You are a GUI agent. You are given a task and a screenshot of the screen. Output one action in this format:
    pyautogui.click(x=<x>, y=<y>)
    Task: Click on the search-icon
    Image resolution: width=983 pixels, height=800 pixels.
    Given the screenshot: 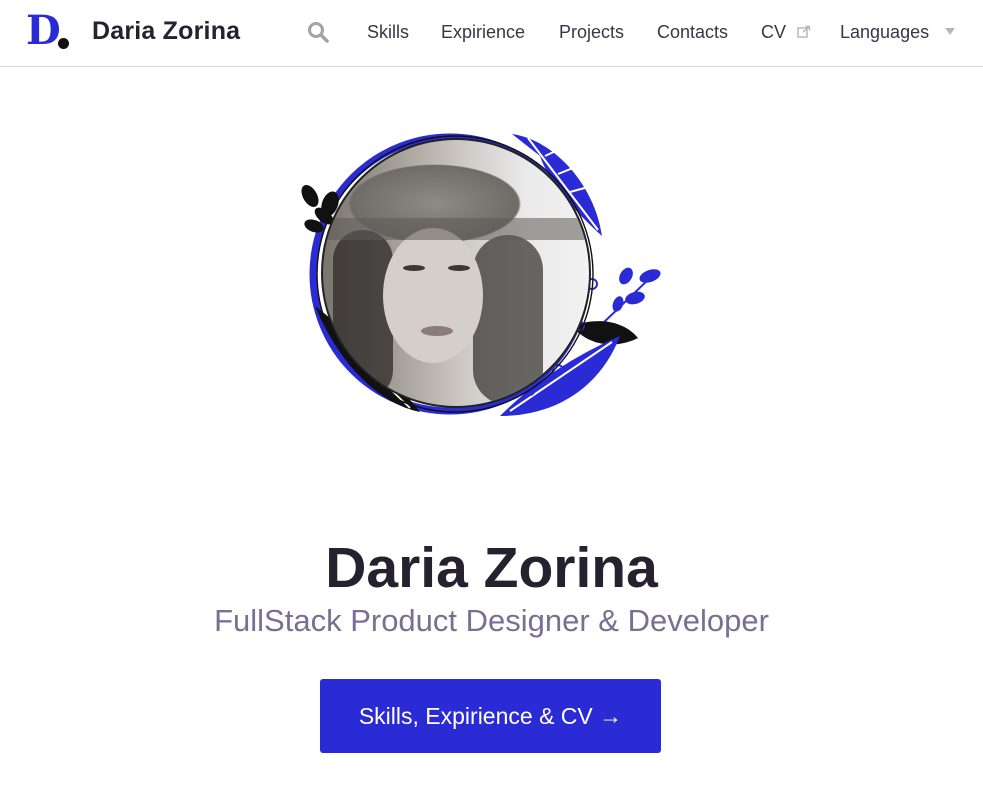 What is the action you would take?
    pyautogui.click(x=318, y=32)
    